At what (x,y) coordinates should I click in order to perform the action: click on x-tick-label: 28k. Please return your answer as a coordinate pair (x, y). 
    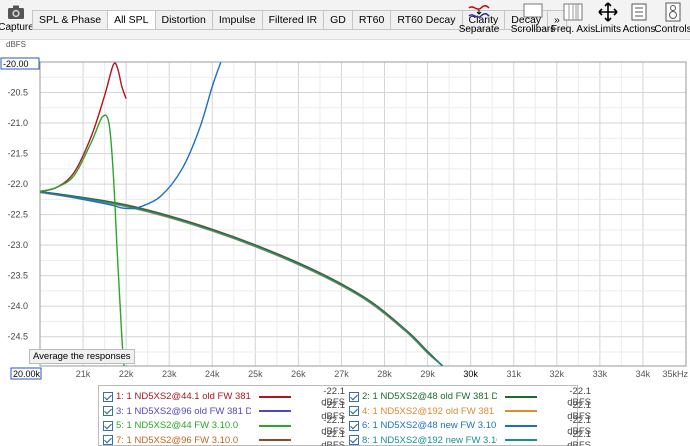
    Looking at the image, I should click on (384, 374).